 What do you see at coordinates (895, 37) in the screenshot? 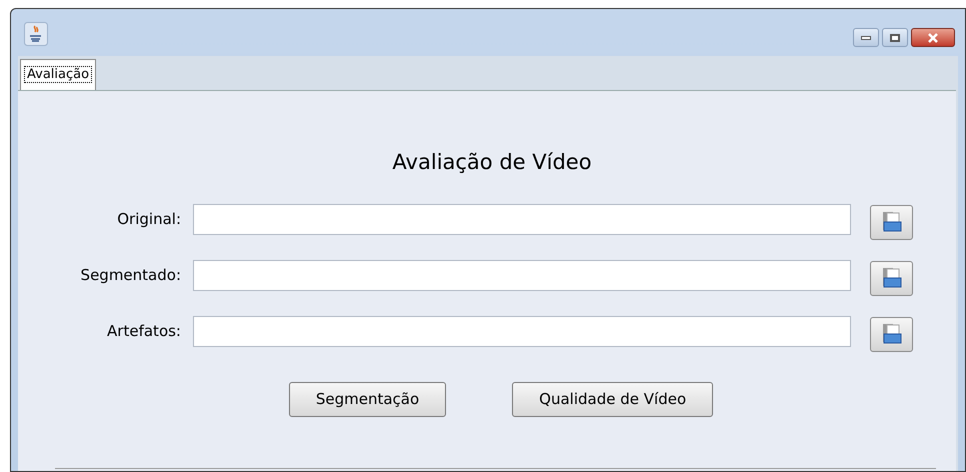
I see `maximize-button` at bounding box center [895, 37].